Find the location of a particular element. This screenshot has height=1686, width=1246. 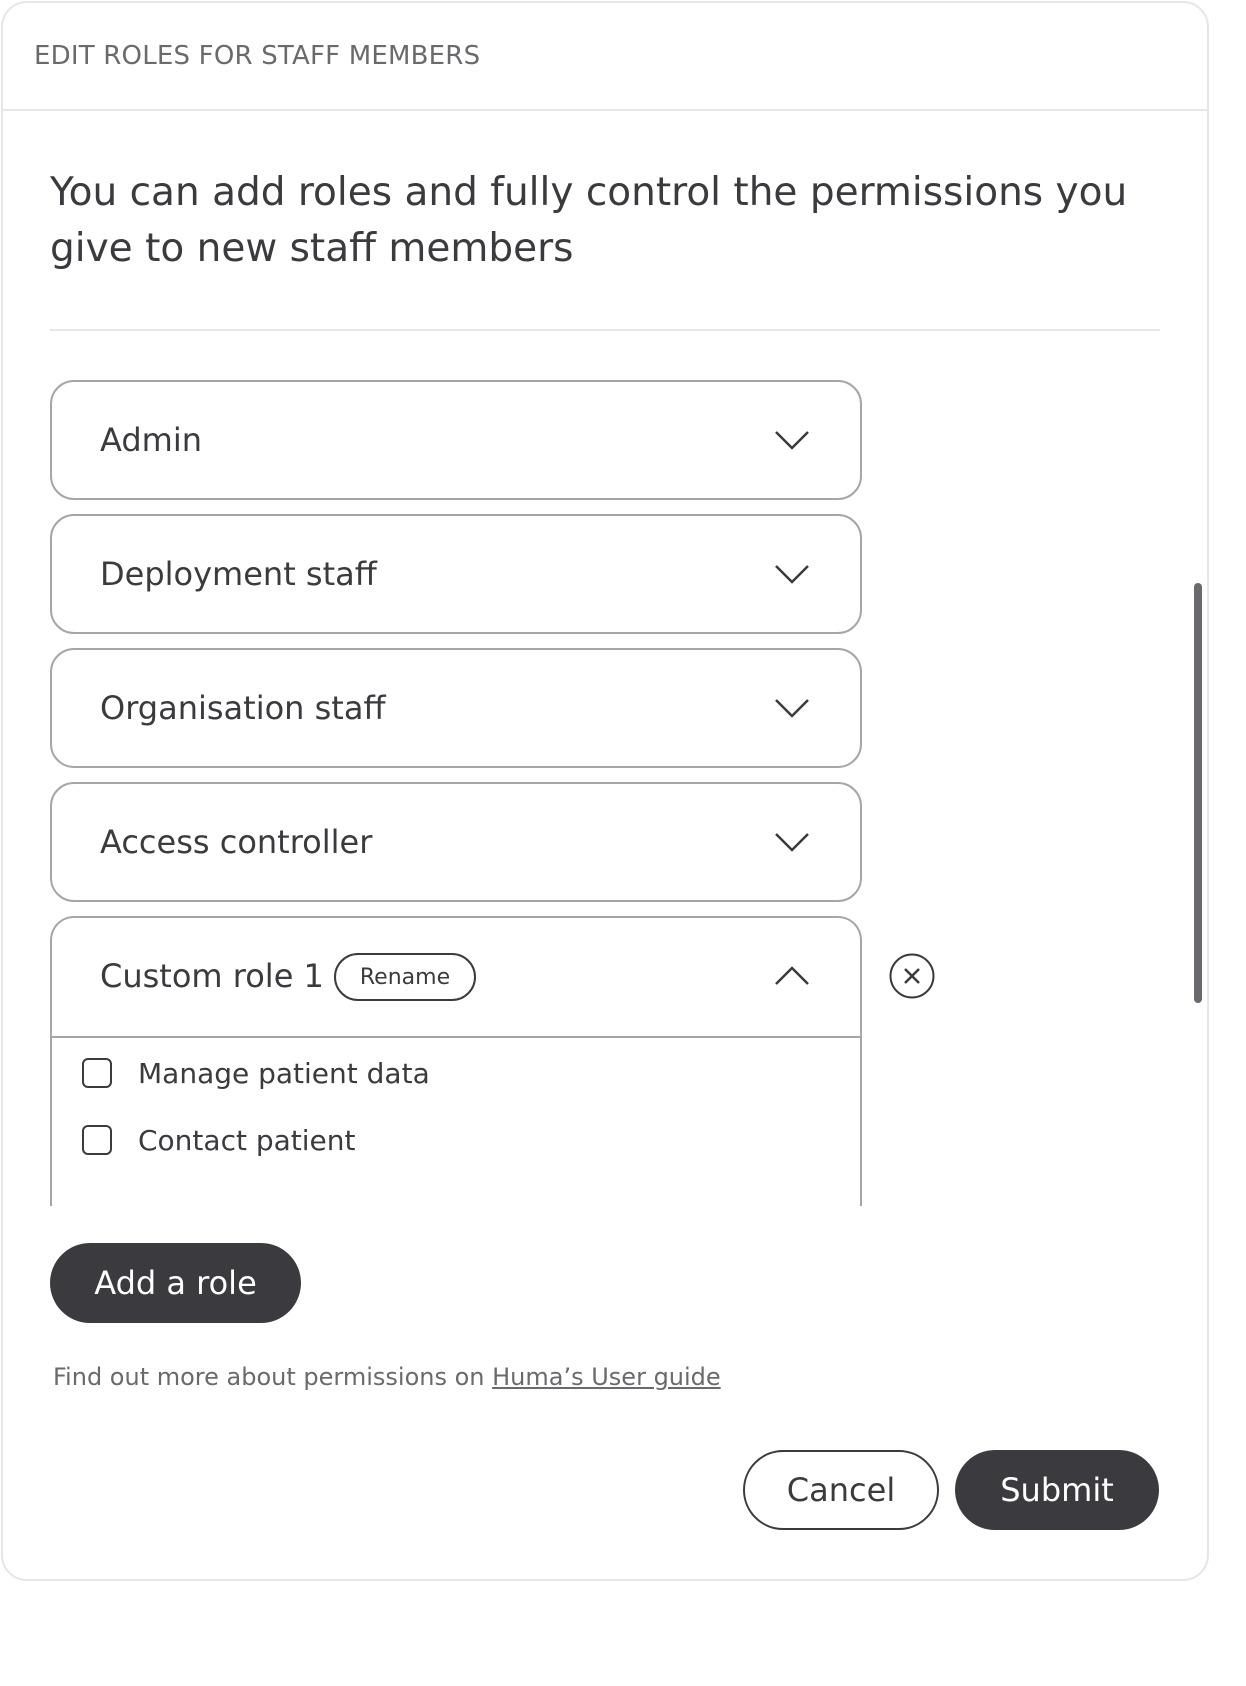

role-dropdown-organisation-staff: Organisation staff is located at coordinates (456, 708).